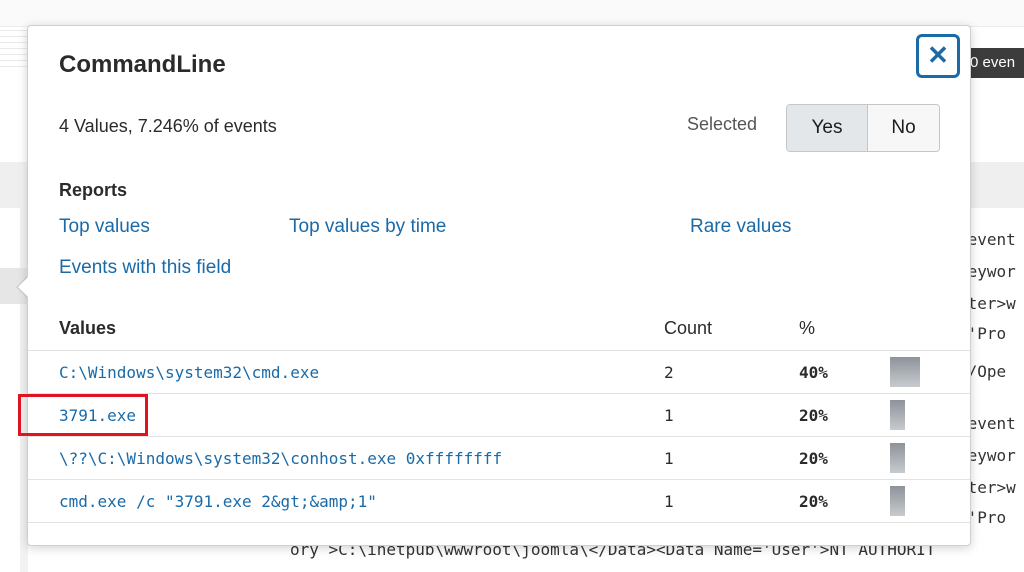  I want to click on background-header, so click(512, 13).